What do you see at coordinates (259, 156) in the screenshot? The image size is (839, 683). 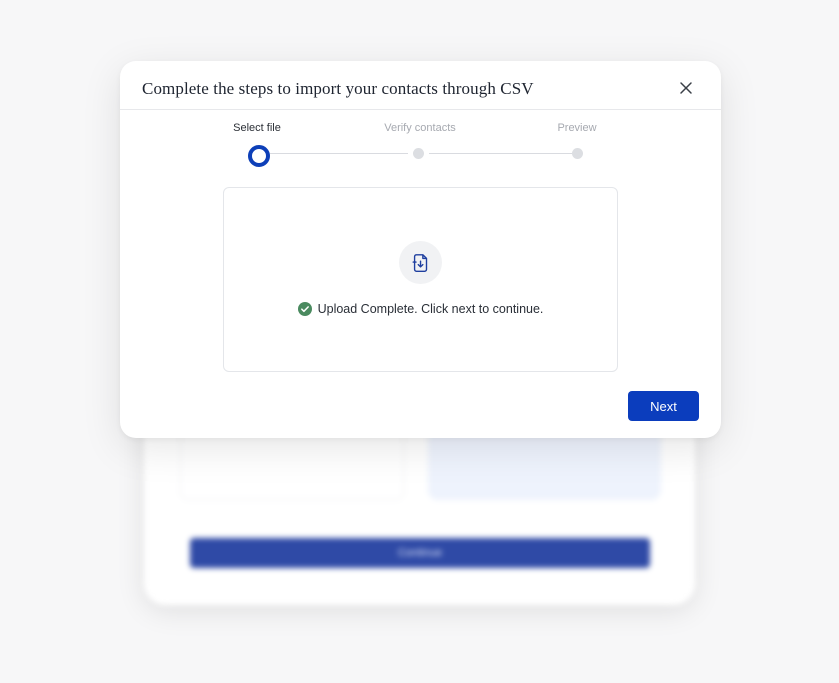 I see `step-indicator-select-file` at bounding box center [259, 156].